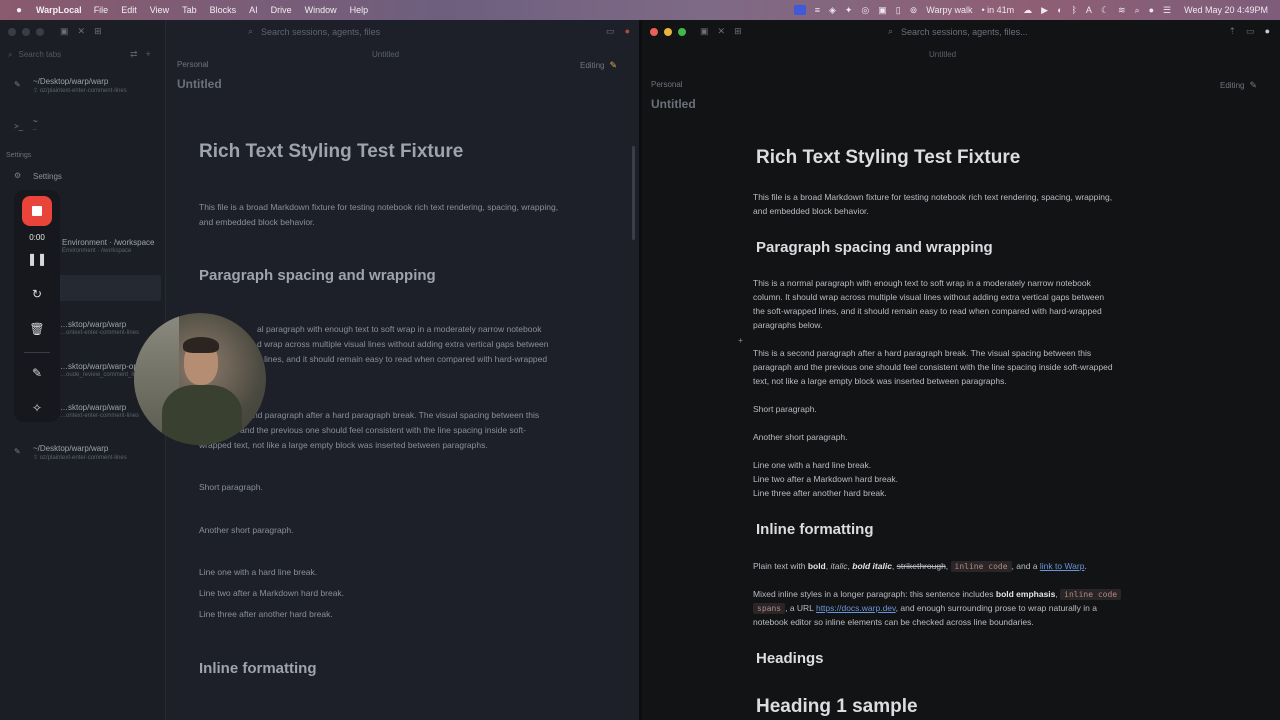 This screenshot has width=1280, height=720. I want to click on inline-code: inline code, so click(1091, 594).